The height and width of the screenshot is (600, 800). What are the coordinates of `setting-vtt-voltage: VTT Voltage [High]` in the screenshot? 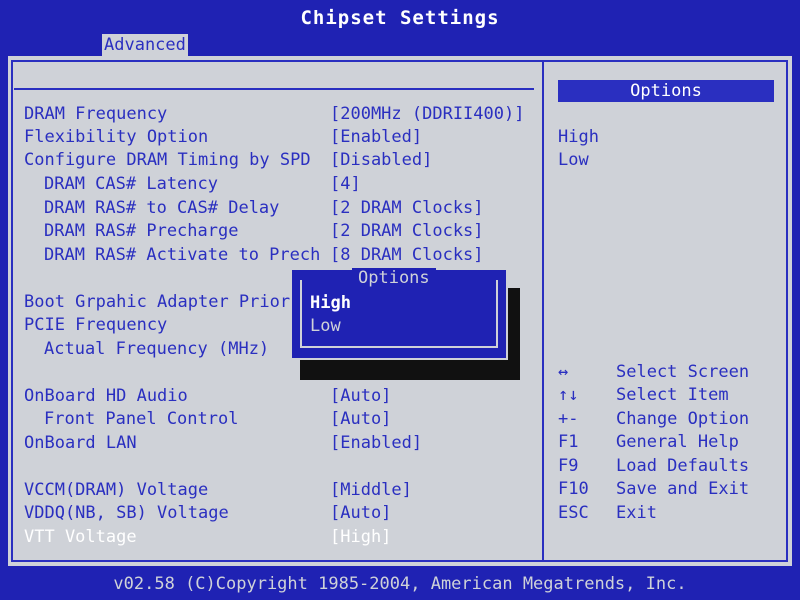 It's located at (270, 537).